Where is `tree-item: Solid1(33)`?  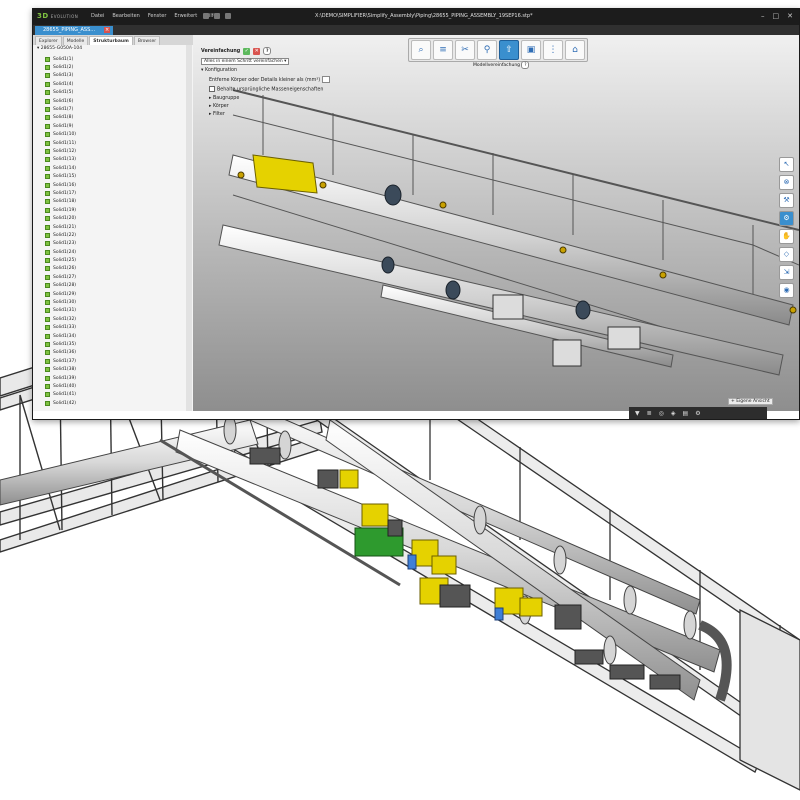 tree-item: Solid1(33) is located at coordinates (115, 328).